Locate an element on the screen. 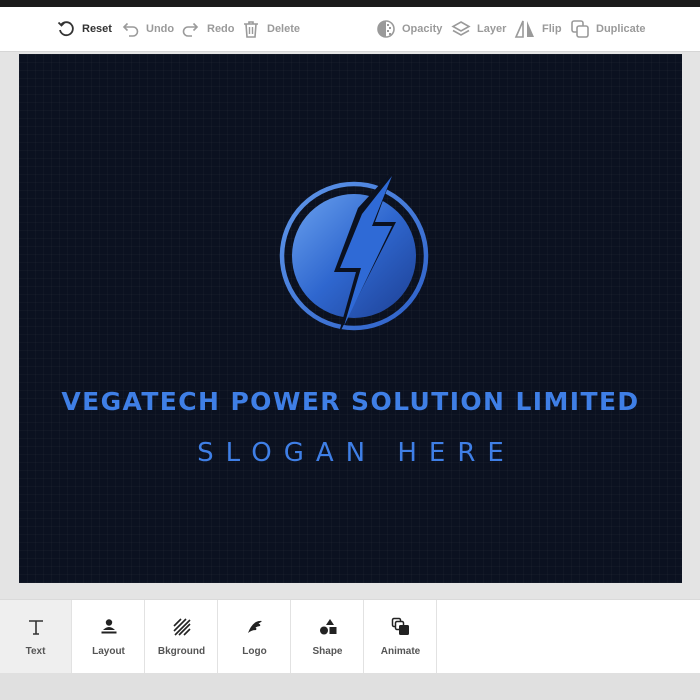  tab-background: Bkground is located at coordinates (182, 637).